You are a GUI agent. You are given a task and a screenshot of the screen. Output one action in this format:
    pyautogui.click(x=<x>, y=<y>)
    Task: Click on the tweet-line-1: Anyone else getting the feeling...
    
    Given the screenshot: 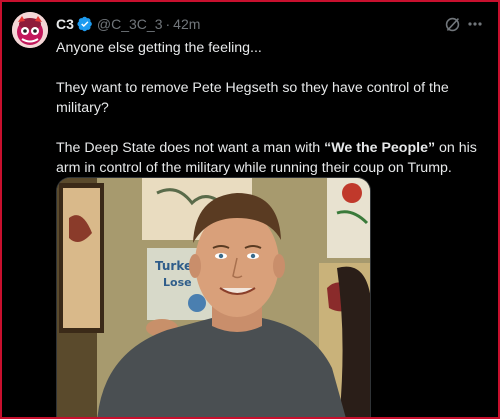 What is the action you would take?
    pyautogui.click(x=159, y=48)
    